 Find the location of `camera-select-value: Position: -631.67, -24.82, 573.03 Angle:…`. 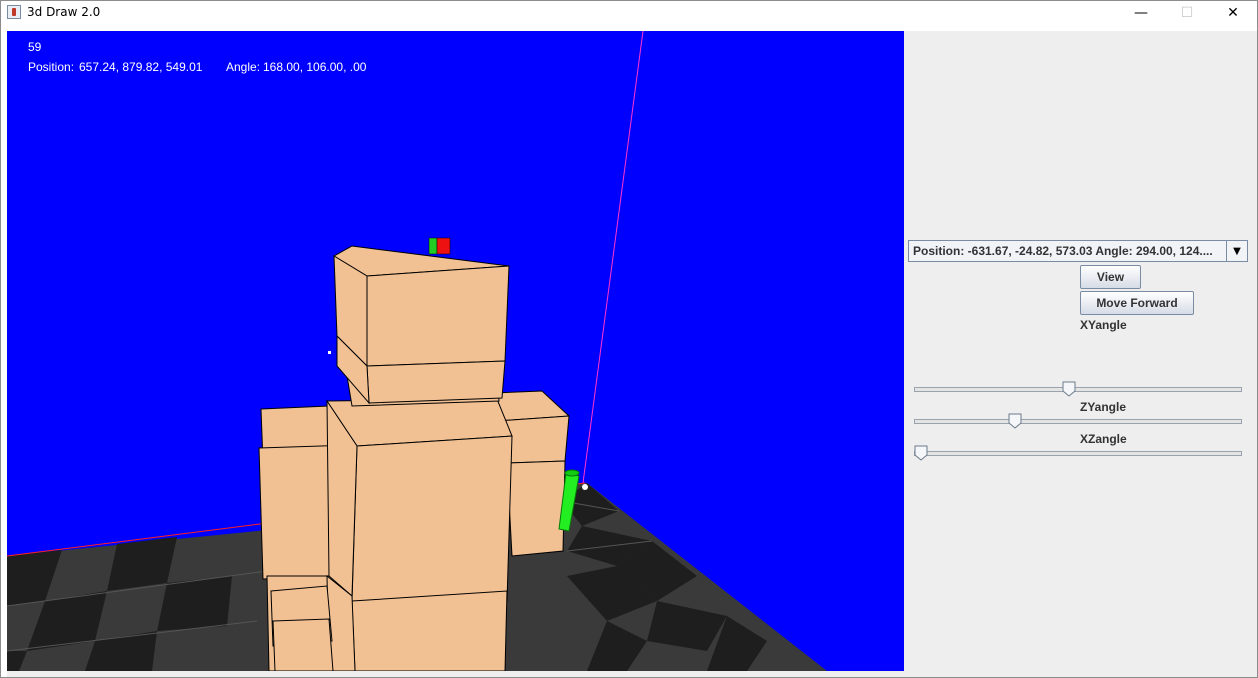

camera-select-value: Position: -631.67, -24.82, 573.03 Angle:… is located at coordinates (1063, 251).